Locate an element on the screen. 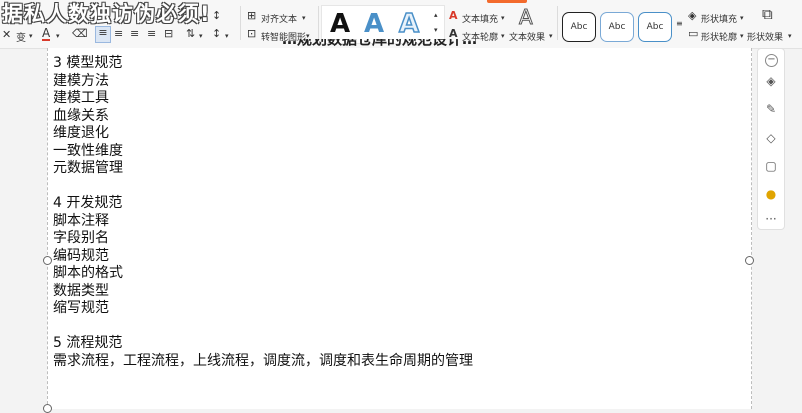  resize-handle-right is located at coordinates (749, 260).